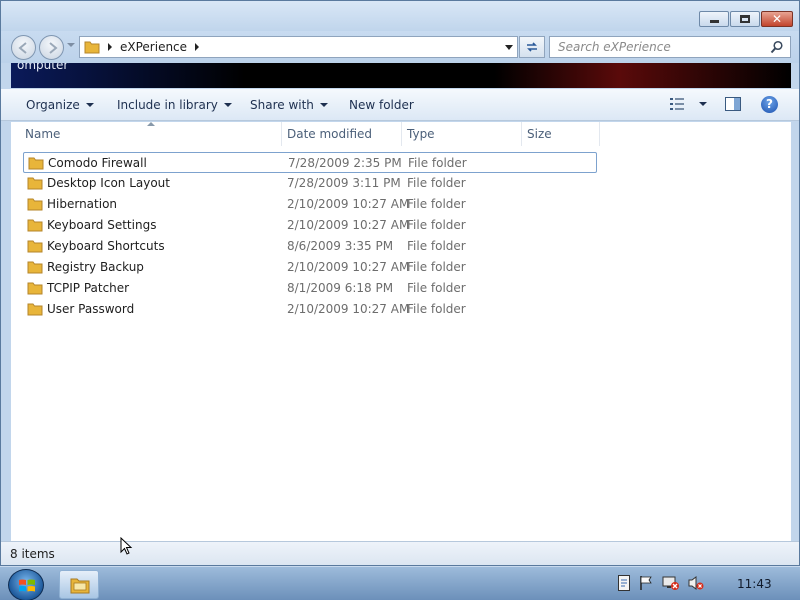 The width and height of the screenshot is (800, 600). What do you see at coordinates (754, 584) in the screenshot?
I see `taskbar-clock: 11:43` at bounding box center [754, 584].